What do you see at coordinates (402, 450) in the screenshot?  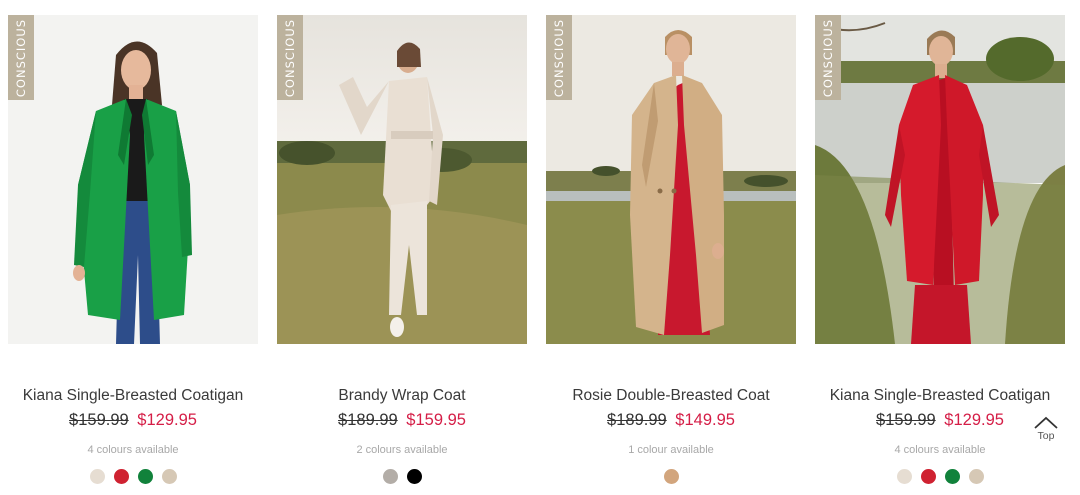 I see `colours-available: 2 colours available` at bounding box center [402, 450].